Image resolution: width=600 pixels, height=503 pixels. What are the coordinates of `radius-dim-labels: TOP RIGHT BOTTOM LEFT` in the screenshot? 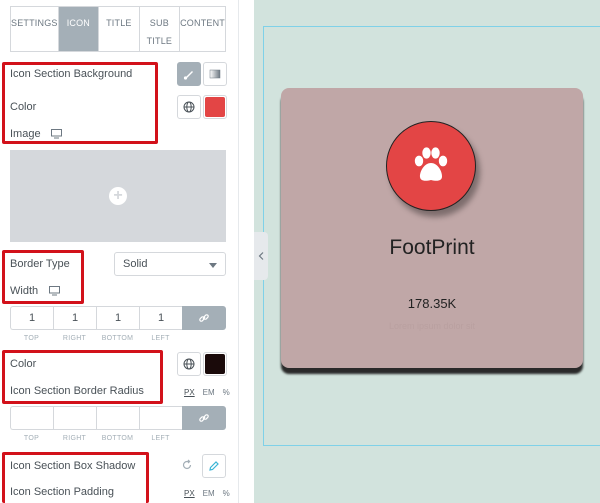 It's located at (96, 438).